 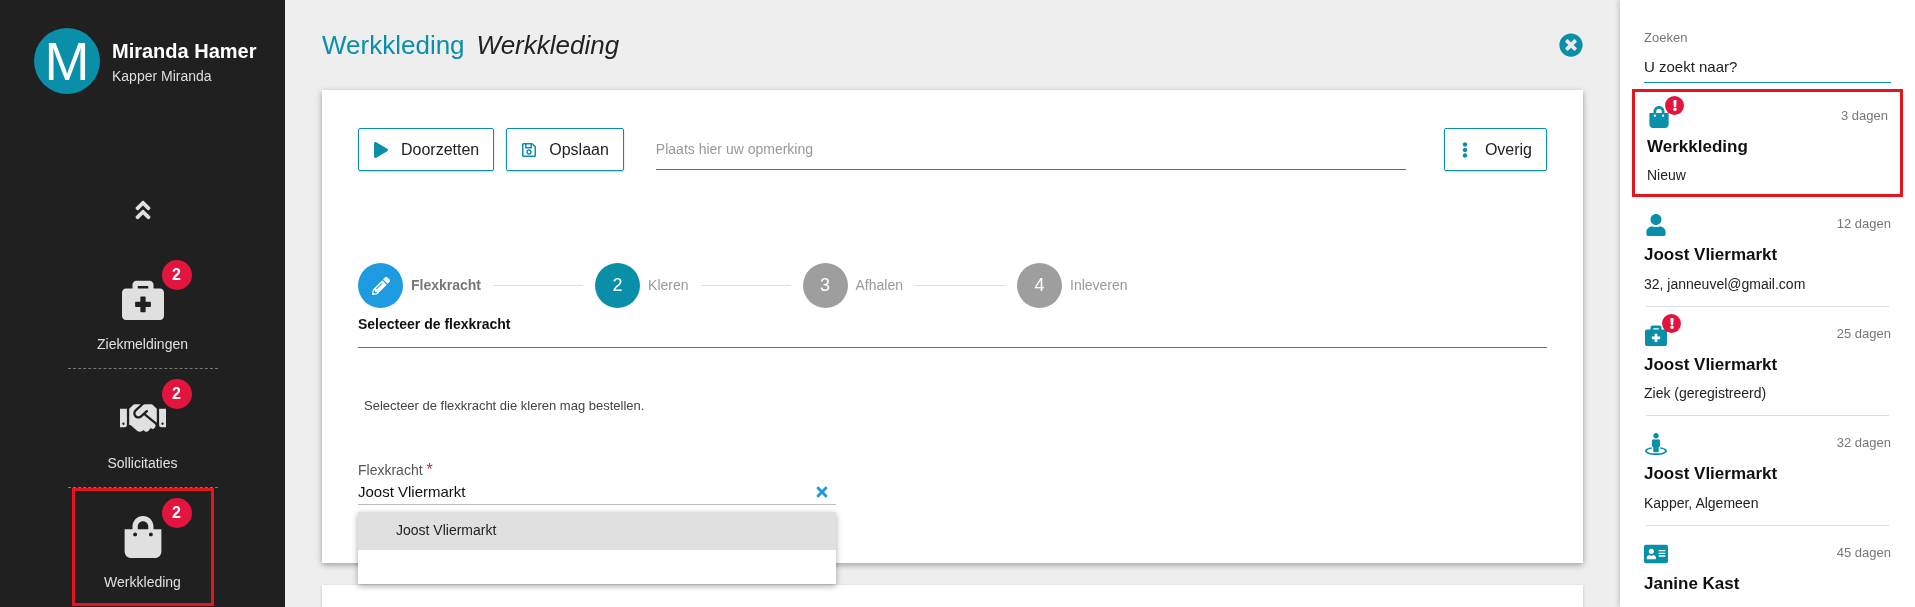 What do you see at coordinates (446, 285) in the screenshot?
I see `step-label: Flexkracht` at bounding box center [446, 285].